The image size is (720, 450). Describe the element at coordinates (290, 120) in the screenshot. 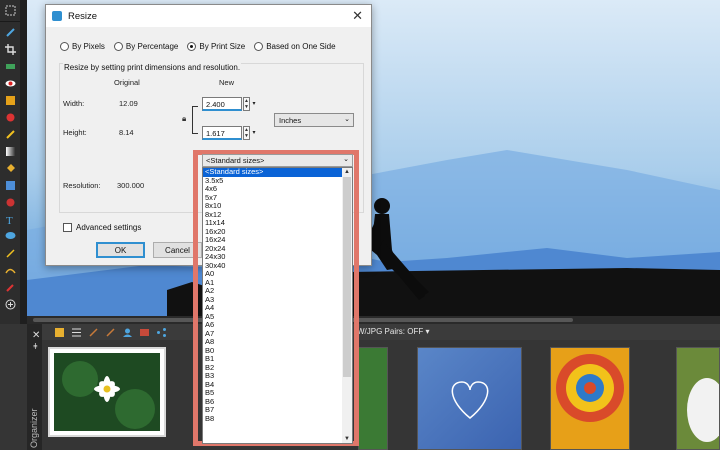

I see `units-value: Inches` at that location.